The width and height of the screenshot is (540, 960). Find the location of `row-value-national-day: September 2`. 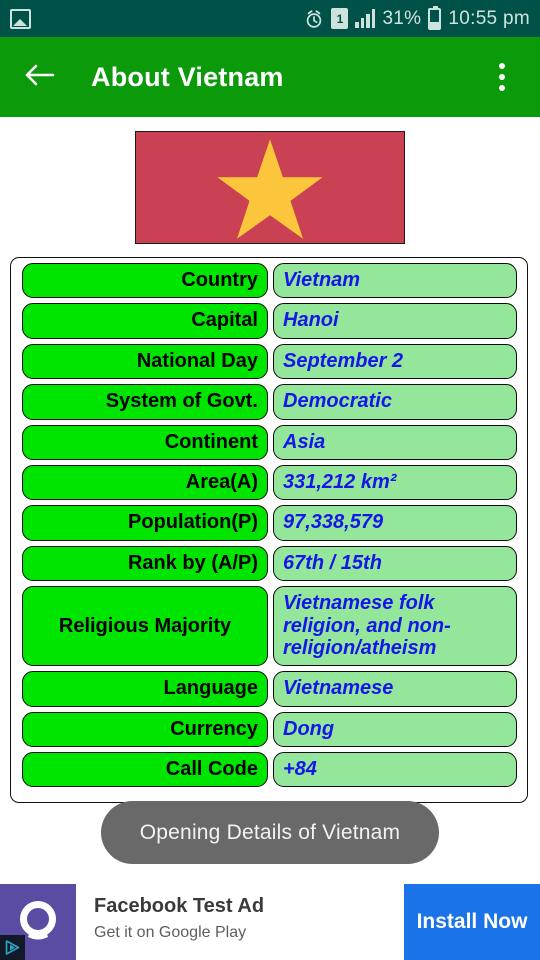

row-value-national-day: September 2 is located at coordinates (395, 361).